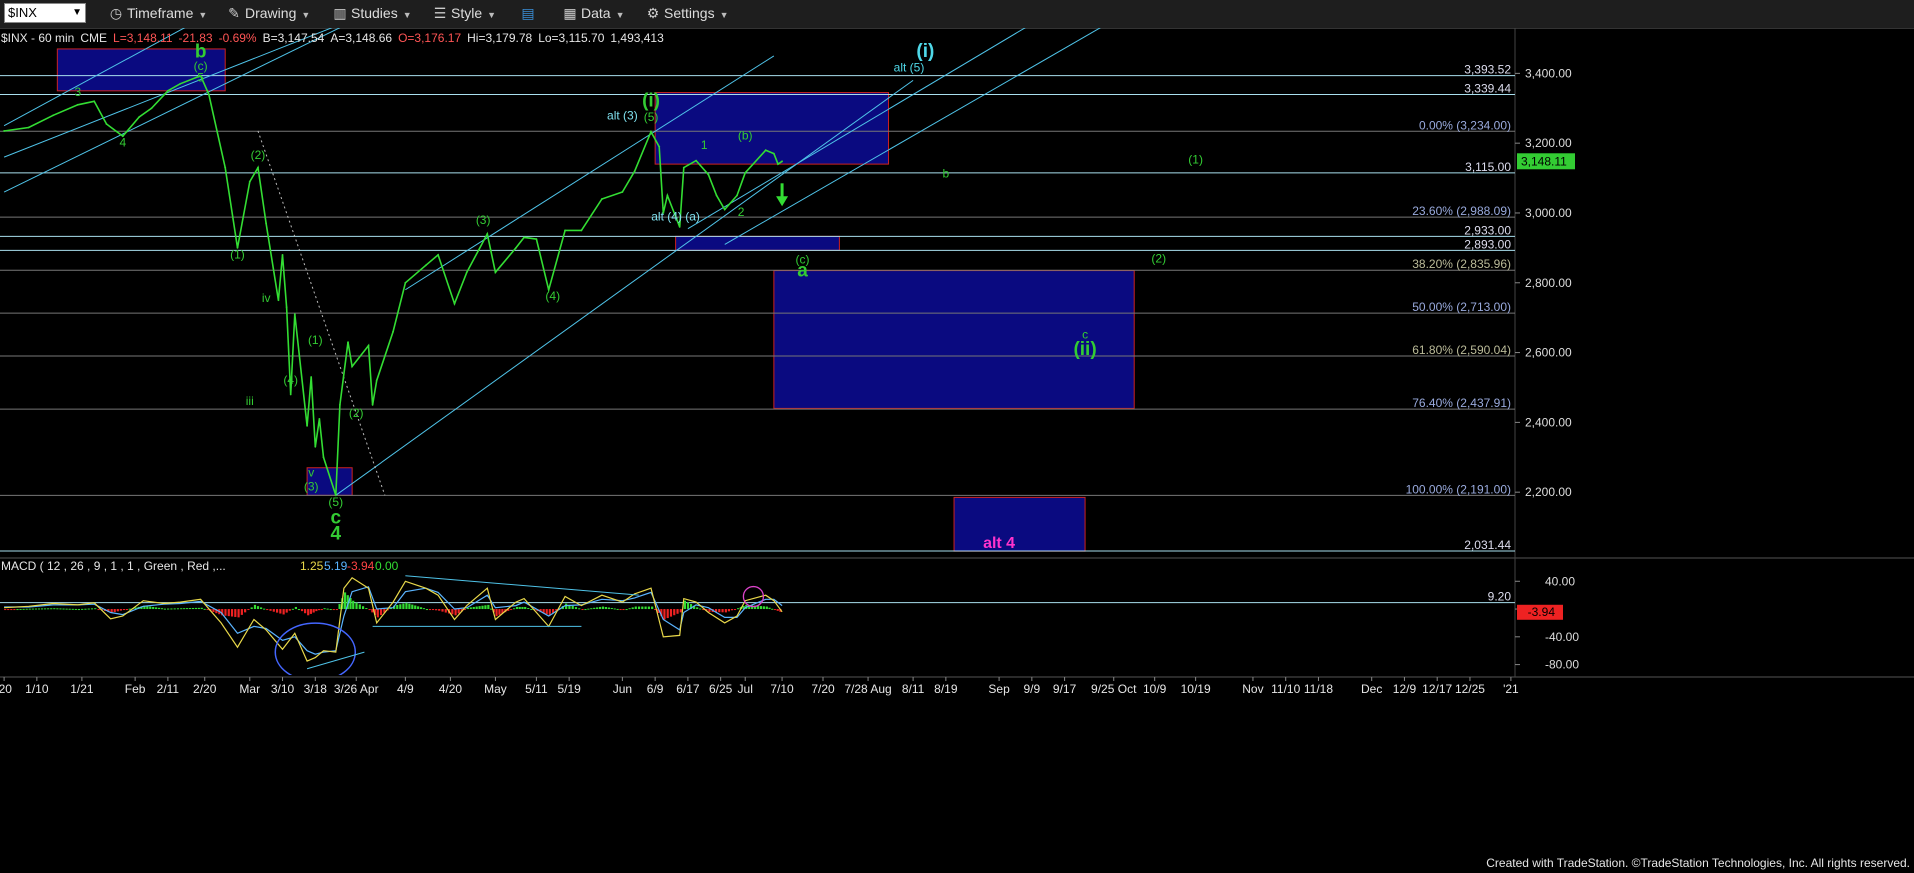 The height and width of the screenshot is (873, 1914). I want to click on macd-level-label: 9.20, so click(1500, 597).